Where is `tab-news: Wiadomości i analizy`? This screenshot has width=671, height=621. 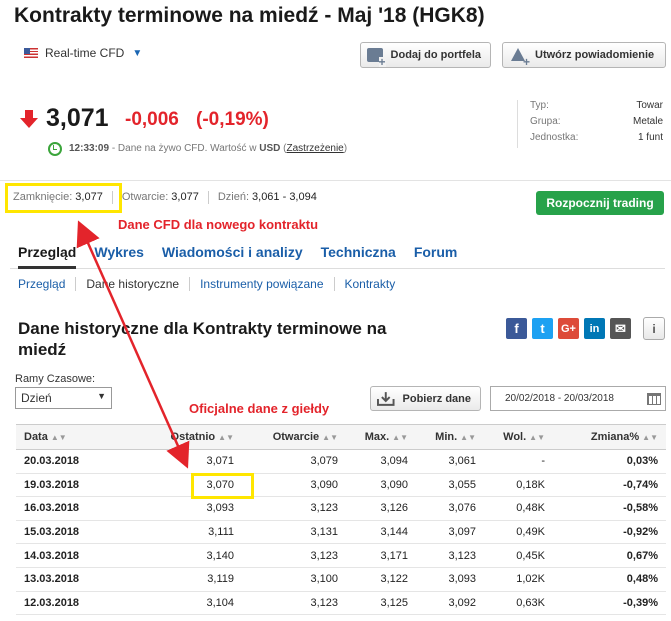
tab-news: Wiadomości i analizy is located at coordinates (232, 252).